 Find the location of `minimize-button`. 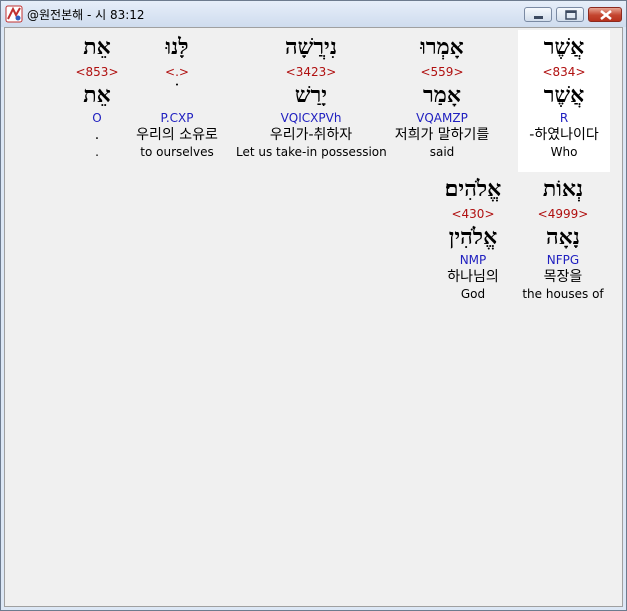

minimize-button is located at coordinates (538, 14).